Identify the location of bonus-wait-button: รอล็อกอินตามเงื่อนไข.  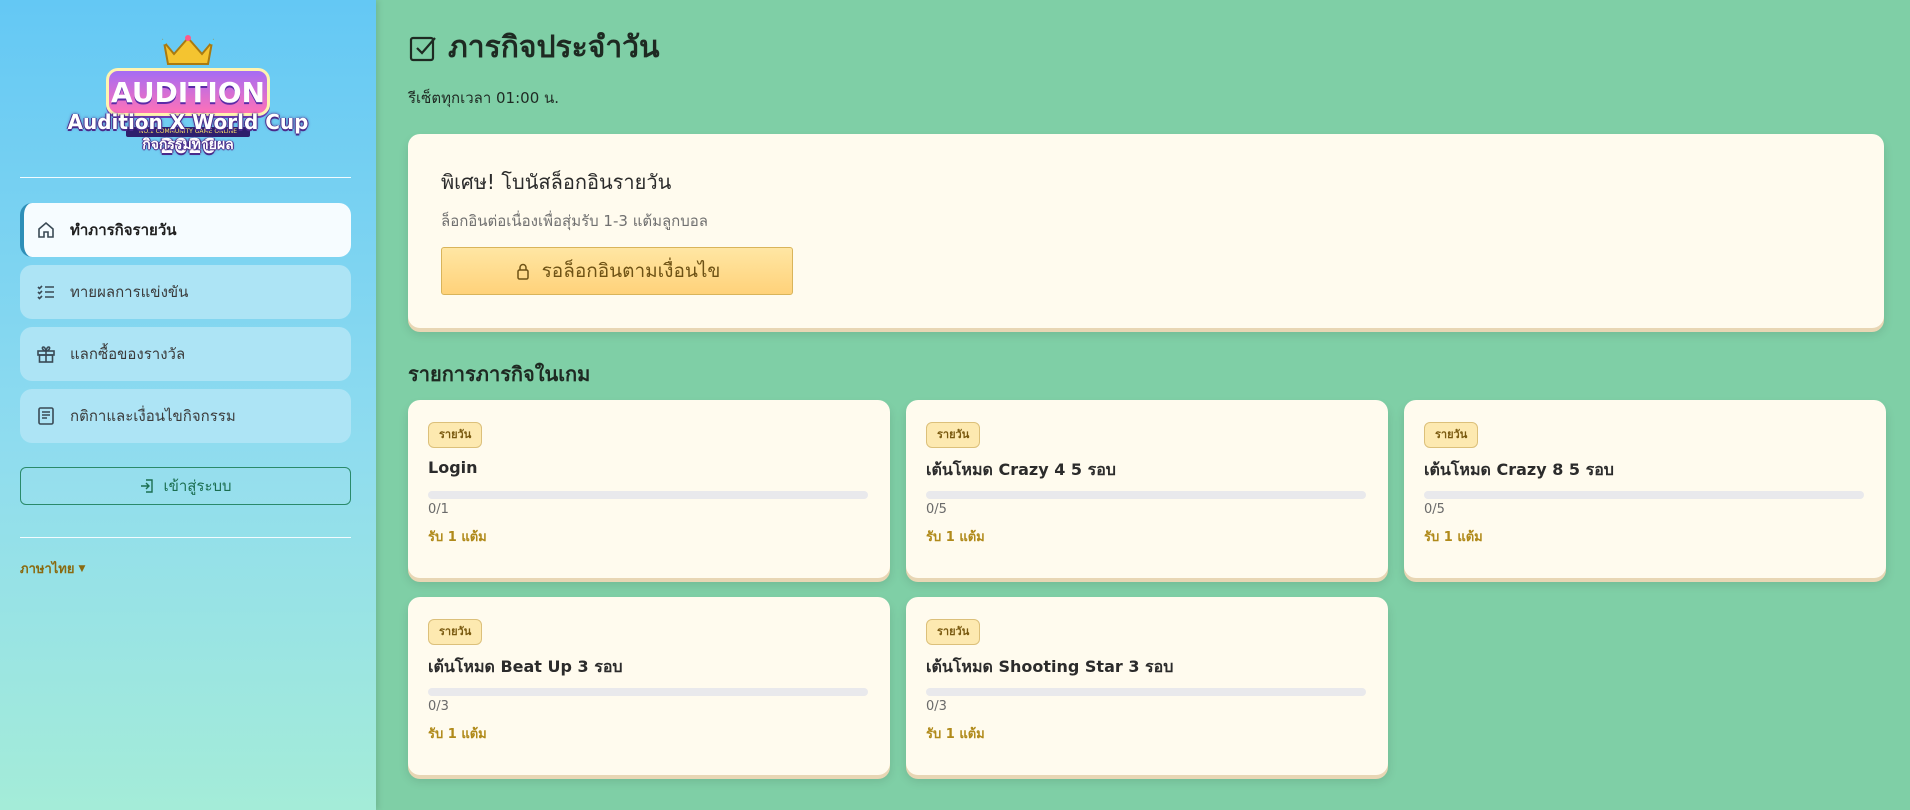
(617, 271).